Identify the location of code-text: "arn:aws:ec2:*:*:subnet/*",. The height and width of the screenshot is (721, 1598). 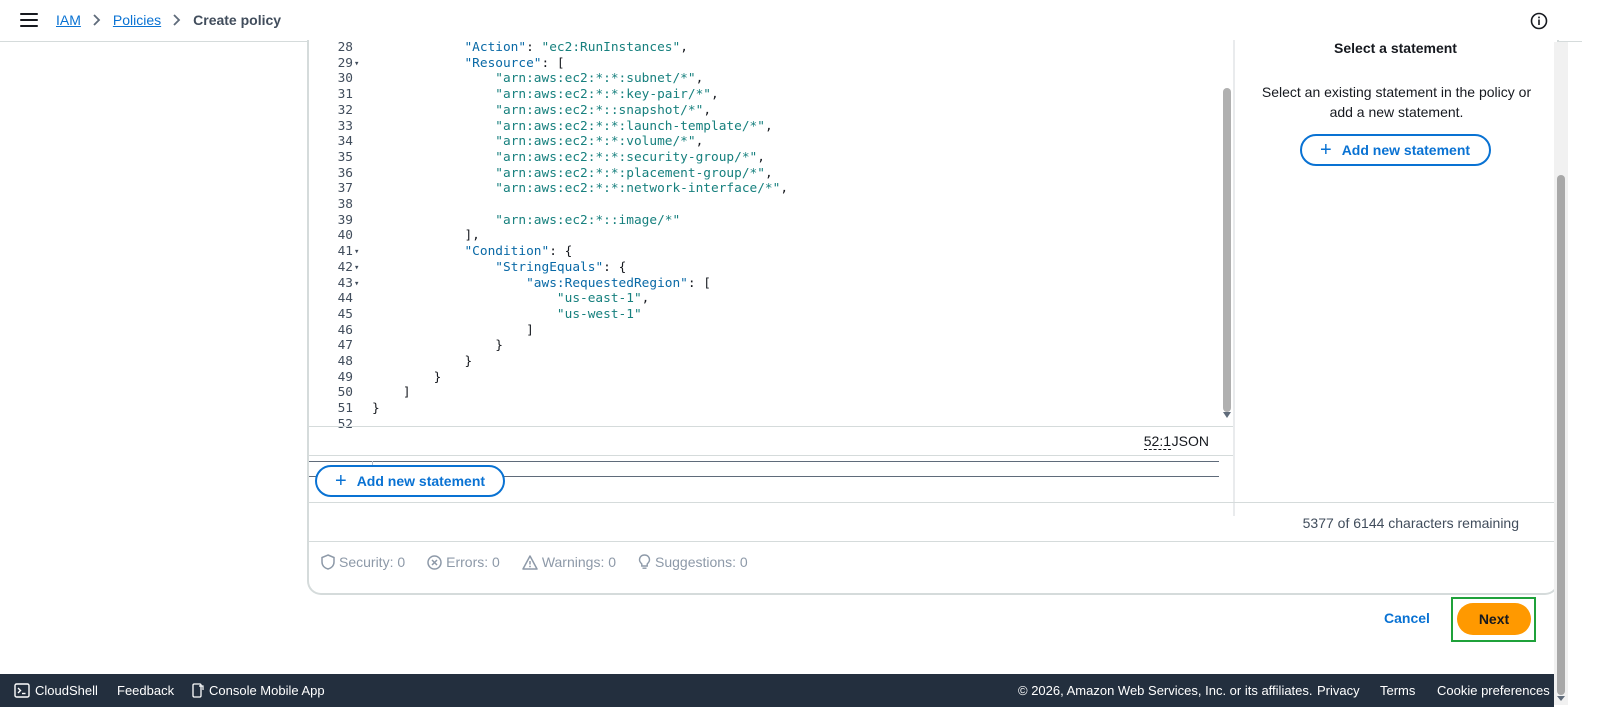
(537, 79).